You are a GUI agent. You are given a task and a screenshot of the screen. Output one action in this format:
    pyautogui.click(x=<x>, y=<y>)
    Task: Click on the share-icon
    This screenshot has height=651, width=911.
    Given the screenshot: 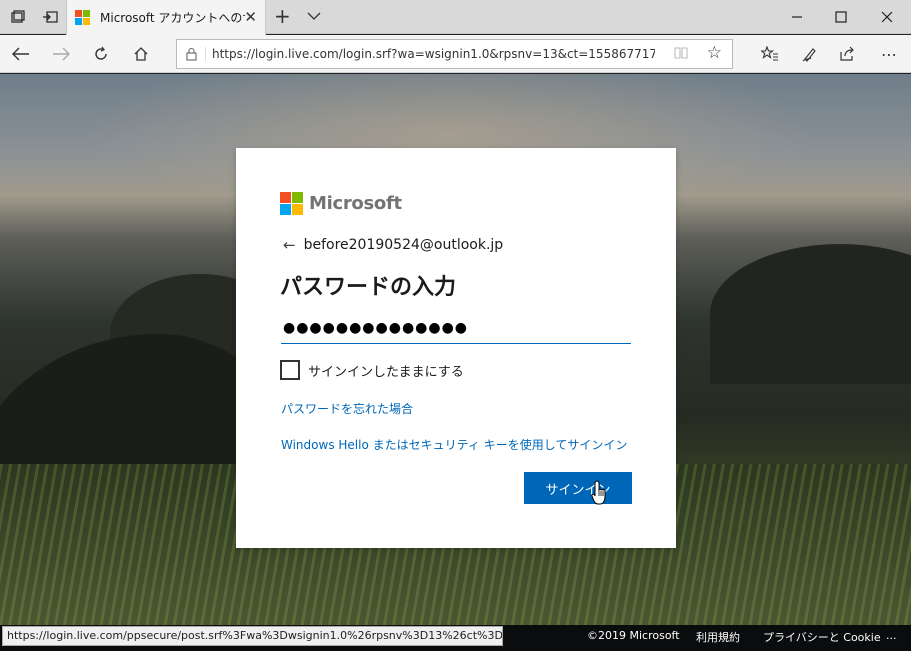 What is the action you would take?
    pyautogui.click(x=848, y=54)
    